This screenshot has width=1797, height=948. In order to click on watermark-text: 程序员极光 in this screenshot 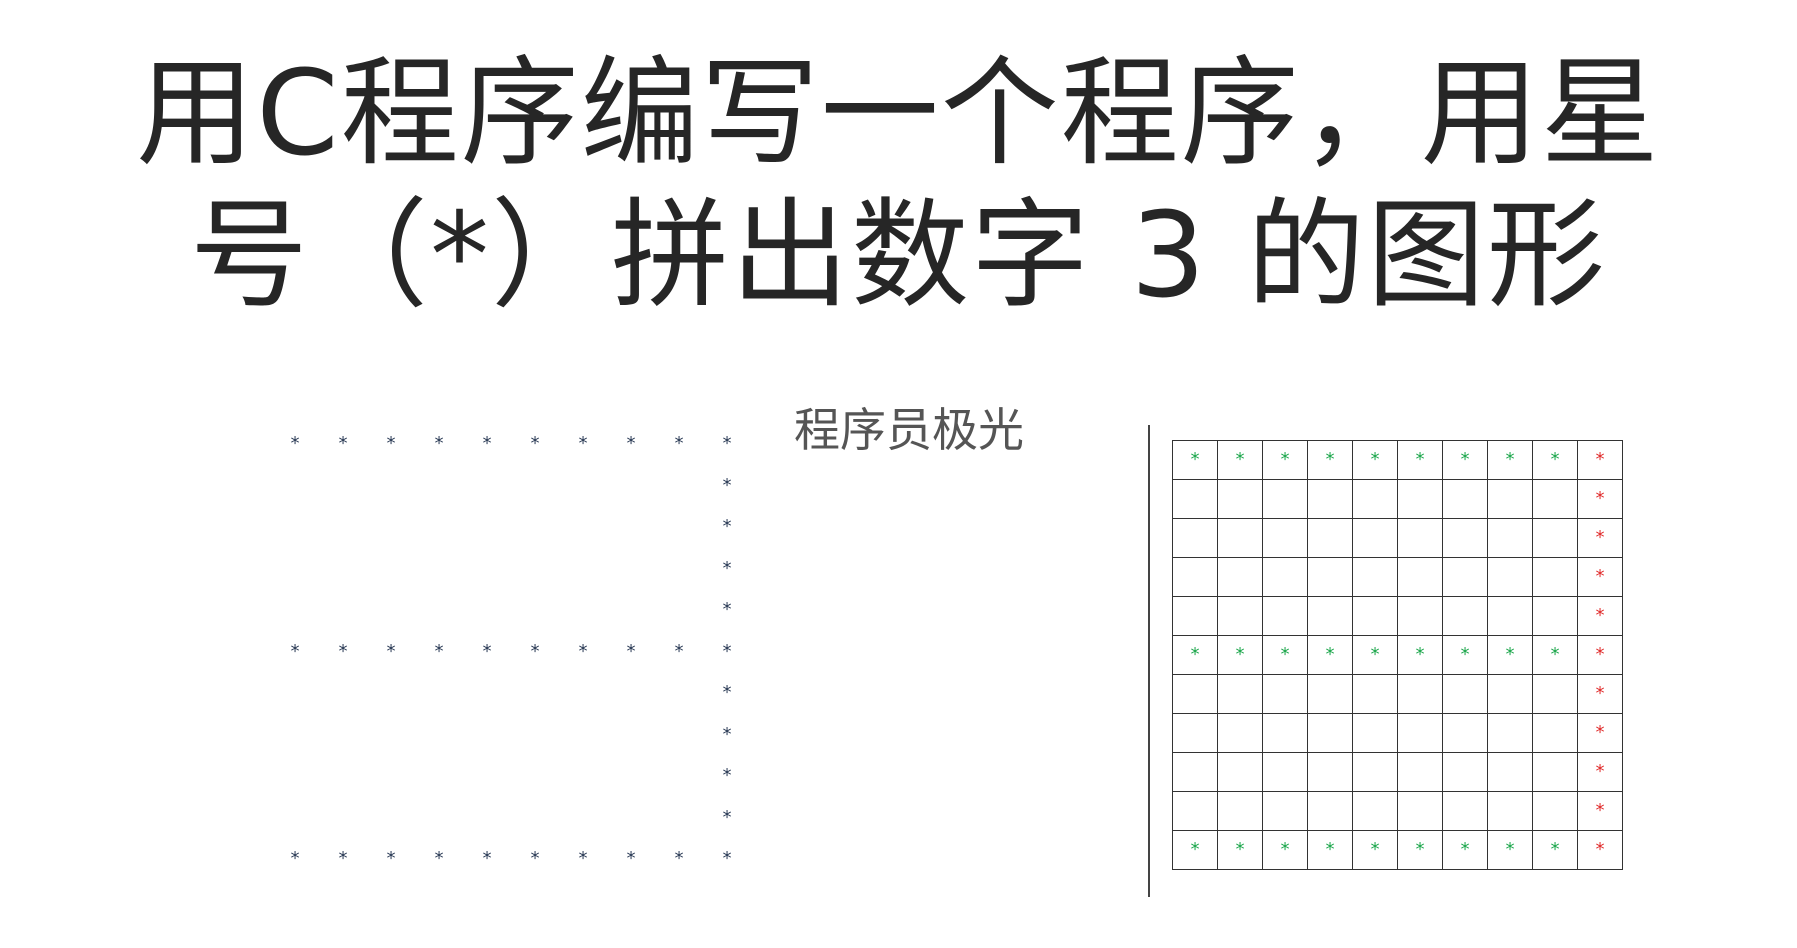, I will do `click(909, 430)`.